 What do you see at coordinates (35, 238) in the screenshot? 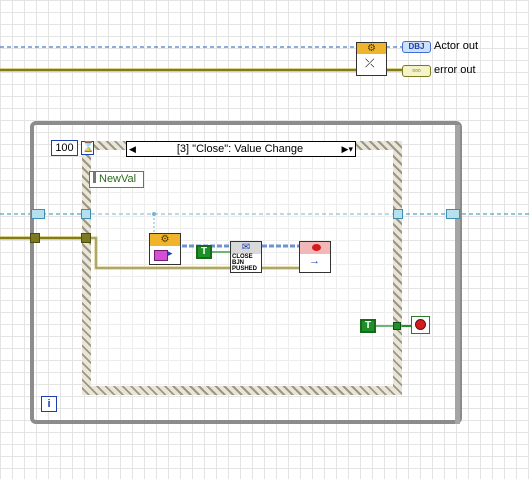
I see `loop-tunnel-error` at bounding box center [35, 238].